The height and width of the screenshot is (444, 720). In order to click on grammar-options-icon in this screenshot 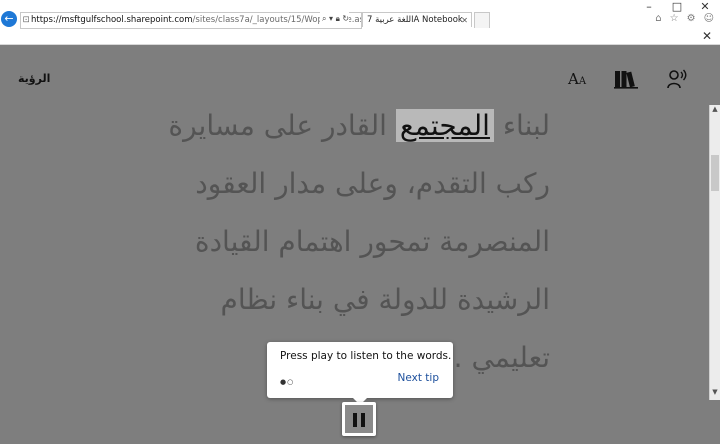, I will do `click(626, 81)`.